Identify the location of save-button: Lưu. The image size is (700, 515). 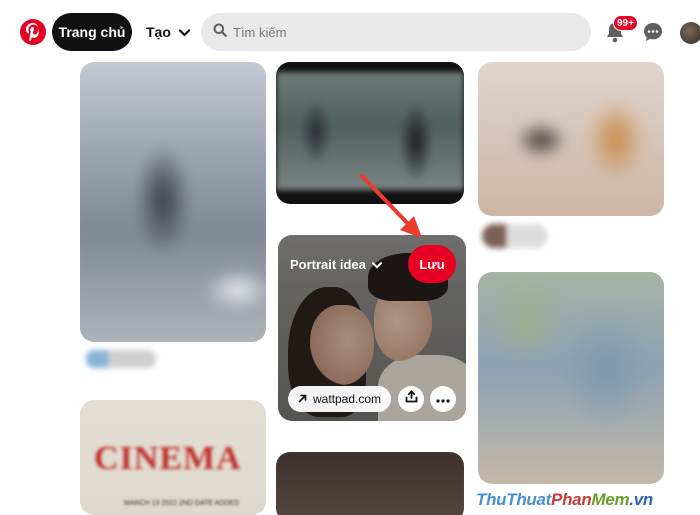
(432, 264).